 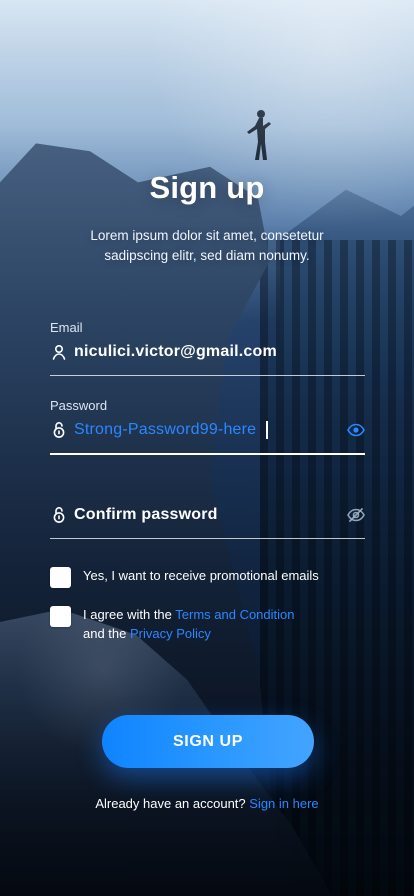 I want to click on user-icon-svg, so click(x=59, y=352).